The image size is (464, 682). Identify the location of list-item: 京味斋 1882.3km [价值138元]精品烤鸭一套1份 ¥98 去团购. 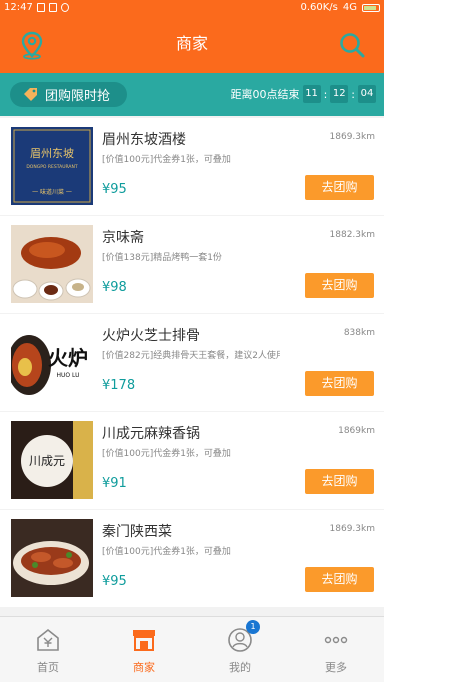
(192, 264).